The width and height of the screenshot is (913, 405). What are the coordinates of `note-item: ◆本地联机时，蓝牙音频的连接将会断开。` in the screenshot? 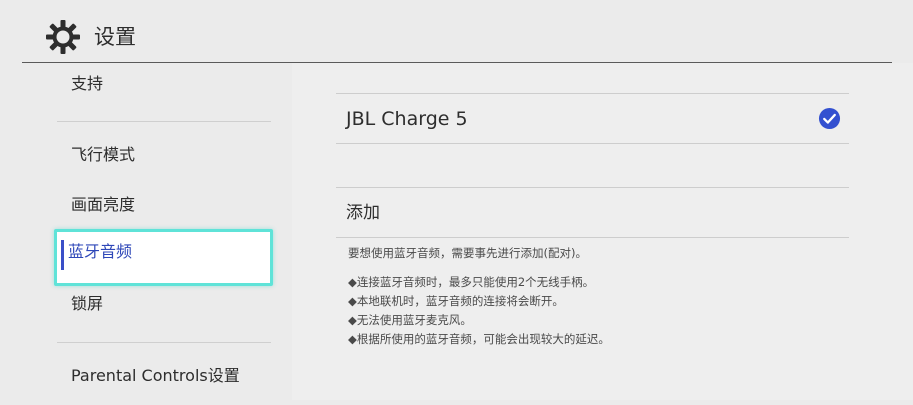 It's located at (456, 301).